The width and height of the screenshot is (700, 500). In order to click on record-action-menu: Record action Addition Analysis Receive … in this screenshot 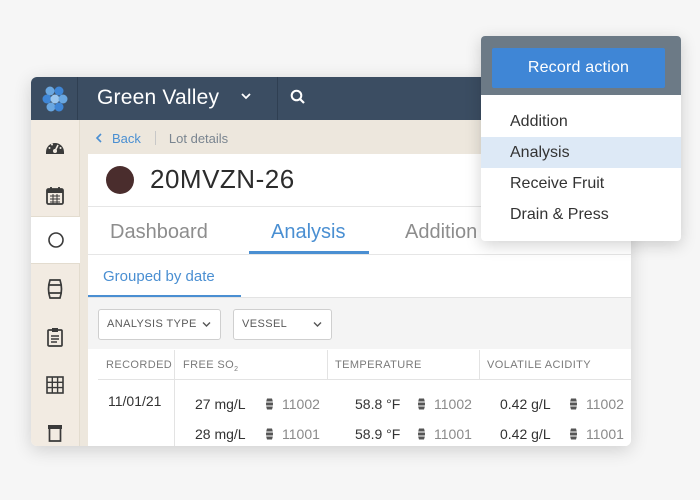, I will do `click(581, 138)`.